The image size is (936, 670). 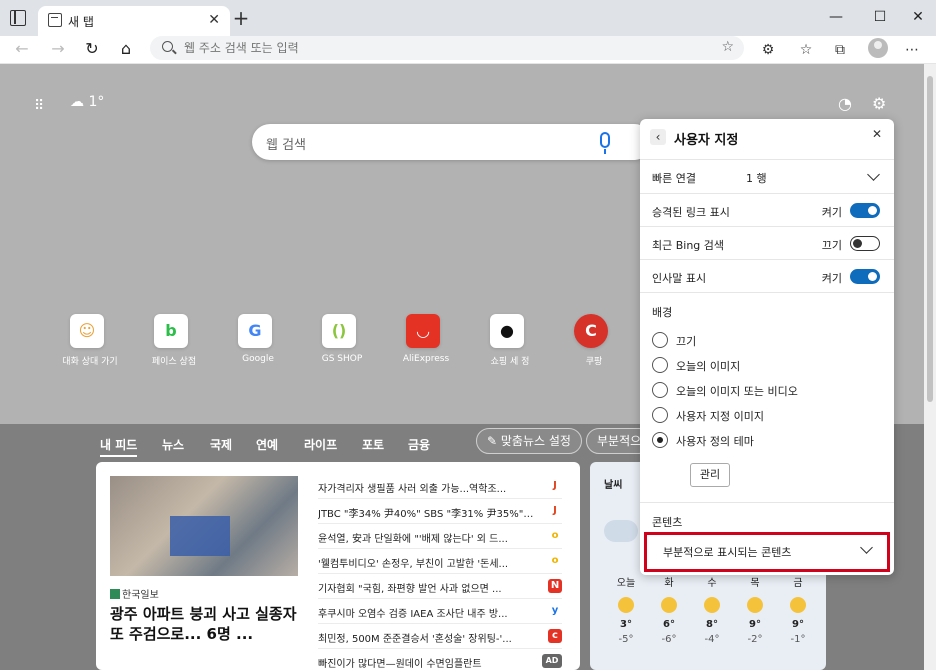 I want to click on forward-icon: →, so click(x=58, y=49).